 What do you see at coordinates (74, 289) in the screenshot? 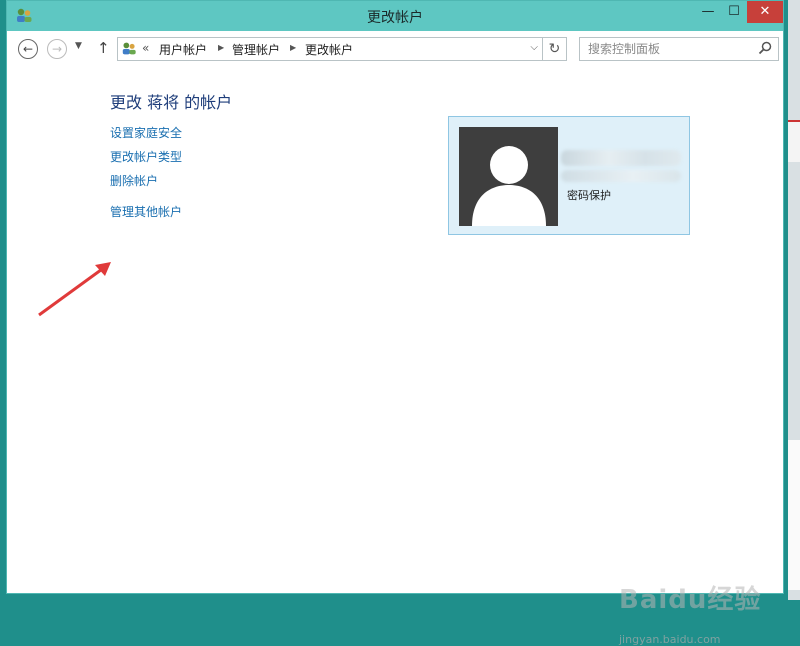
I see `red-arrow-icon` at bounding box center [74, 289].